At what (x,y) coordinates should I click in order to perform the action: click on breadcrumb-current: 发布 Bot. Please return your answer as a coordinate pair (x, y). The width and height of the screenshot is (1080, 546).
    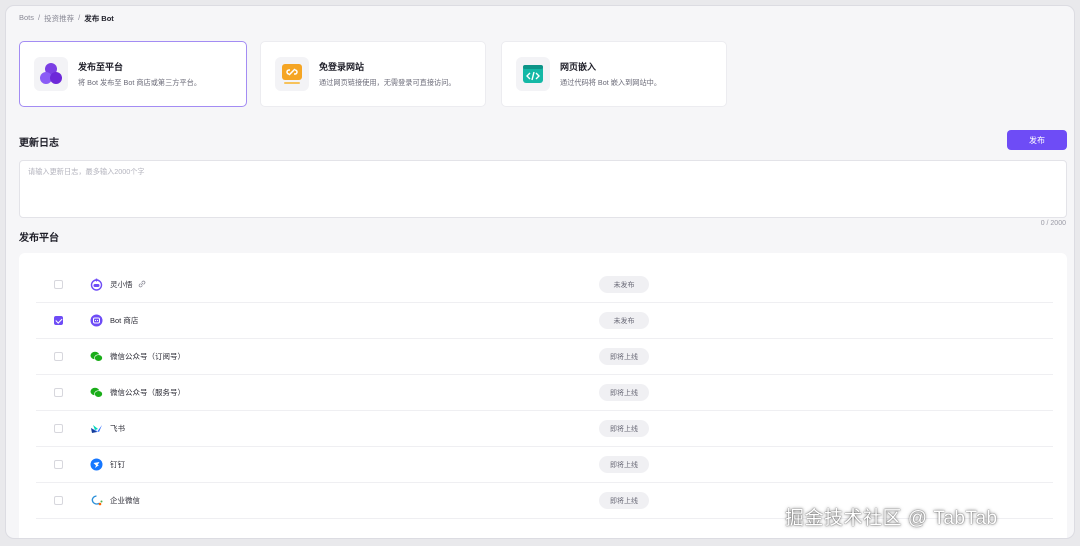
    Looking at the image, I should click on (99, 18).